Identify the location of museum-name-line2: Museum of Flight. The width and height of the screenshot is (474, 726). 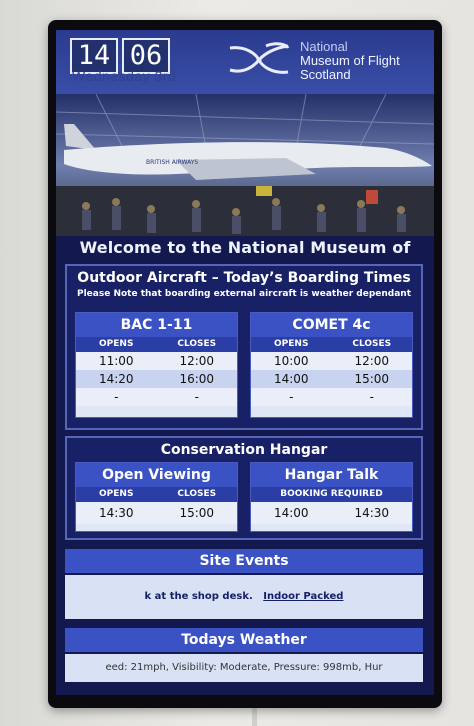
(350, 60).